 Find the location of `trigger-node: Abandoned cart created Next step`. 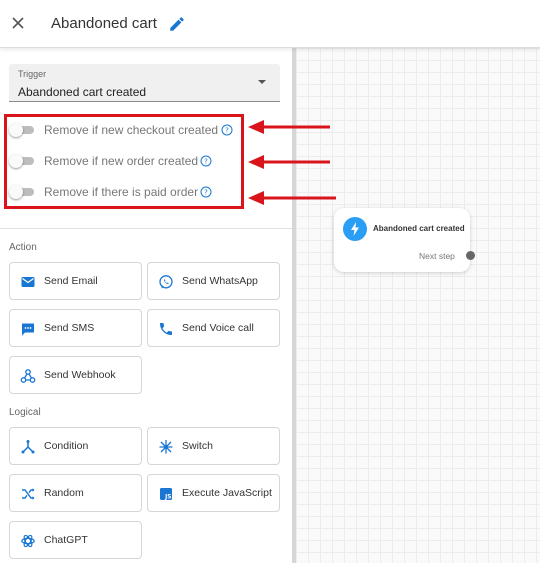

trigger-node: Abandoned cart created Next step is located at coordinates (404, 240).